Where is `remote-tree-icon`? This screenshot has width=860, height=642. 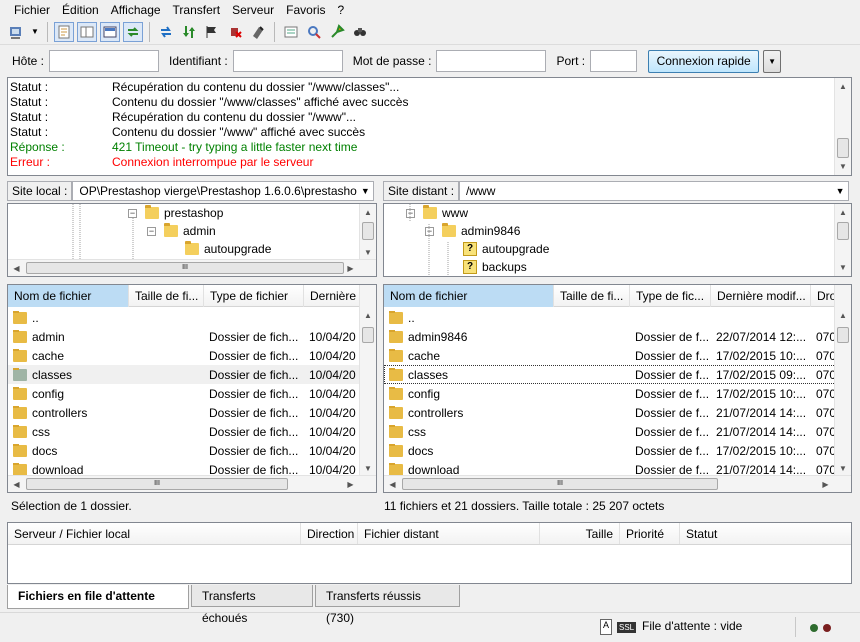
remote-tree-icon is located at coordinates (133, 31).